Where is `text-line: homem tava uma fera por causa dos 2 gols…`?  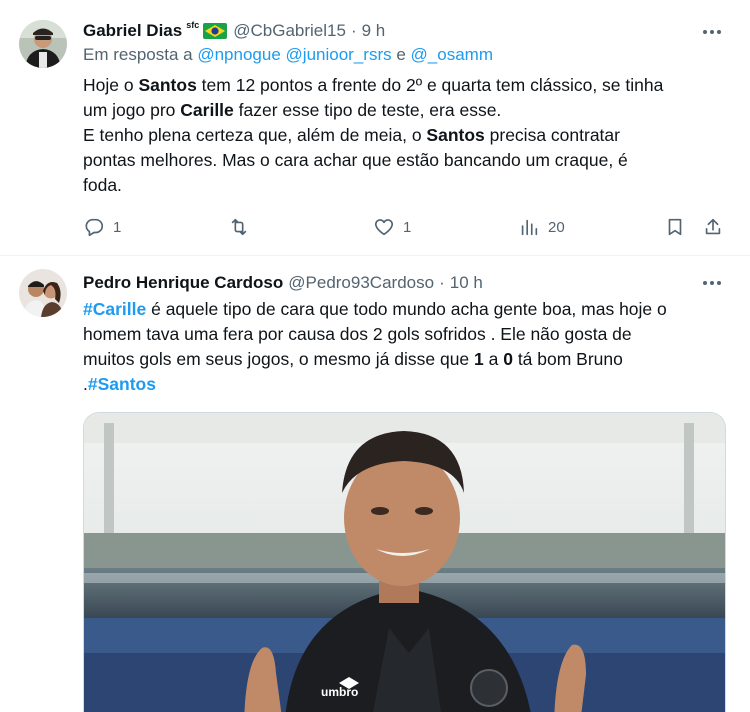 text-line: homem tava uma fera por causa dos 2 gols… is located at coordinates (357, 334).